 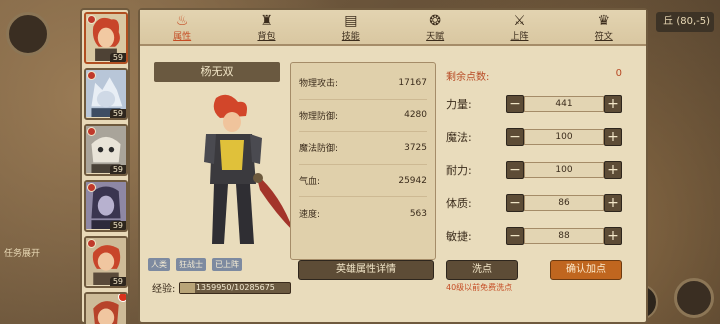 What do you see at coordinates (459, 236) in the screenshot?
I see `attr-name: 敏捷:` at bounding box center [459, 236].